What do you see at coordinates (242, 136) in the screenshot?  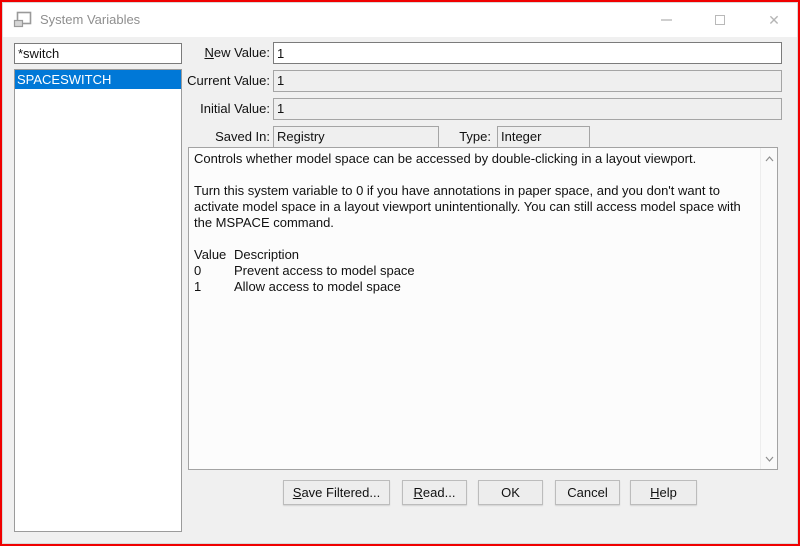 I see `saved-in-label: Saved In:` at bounding box center [242, 136].